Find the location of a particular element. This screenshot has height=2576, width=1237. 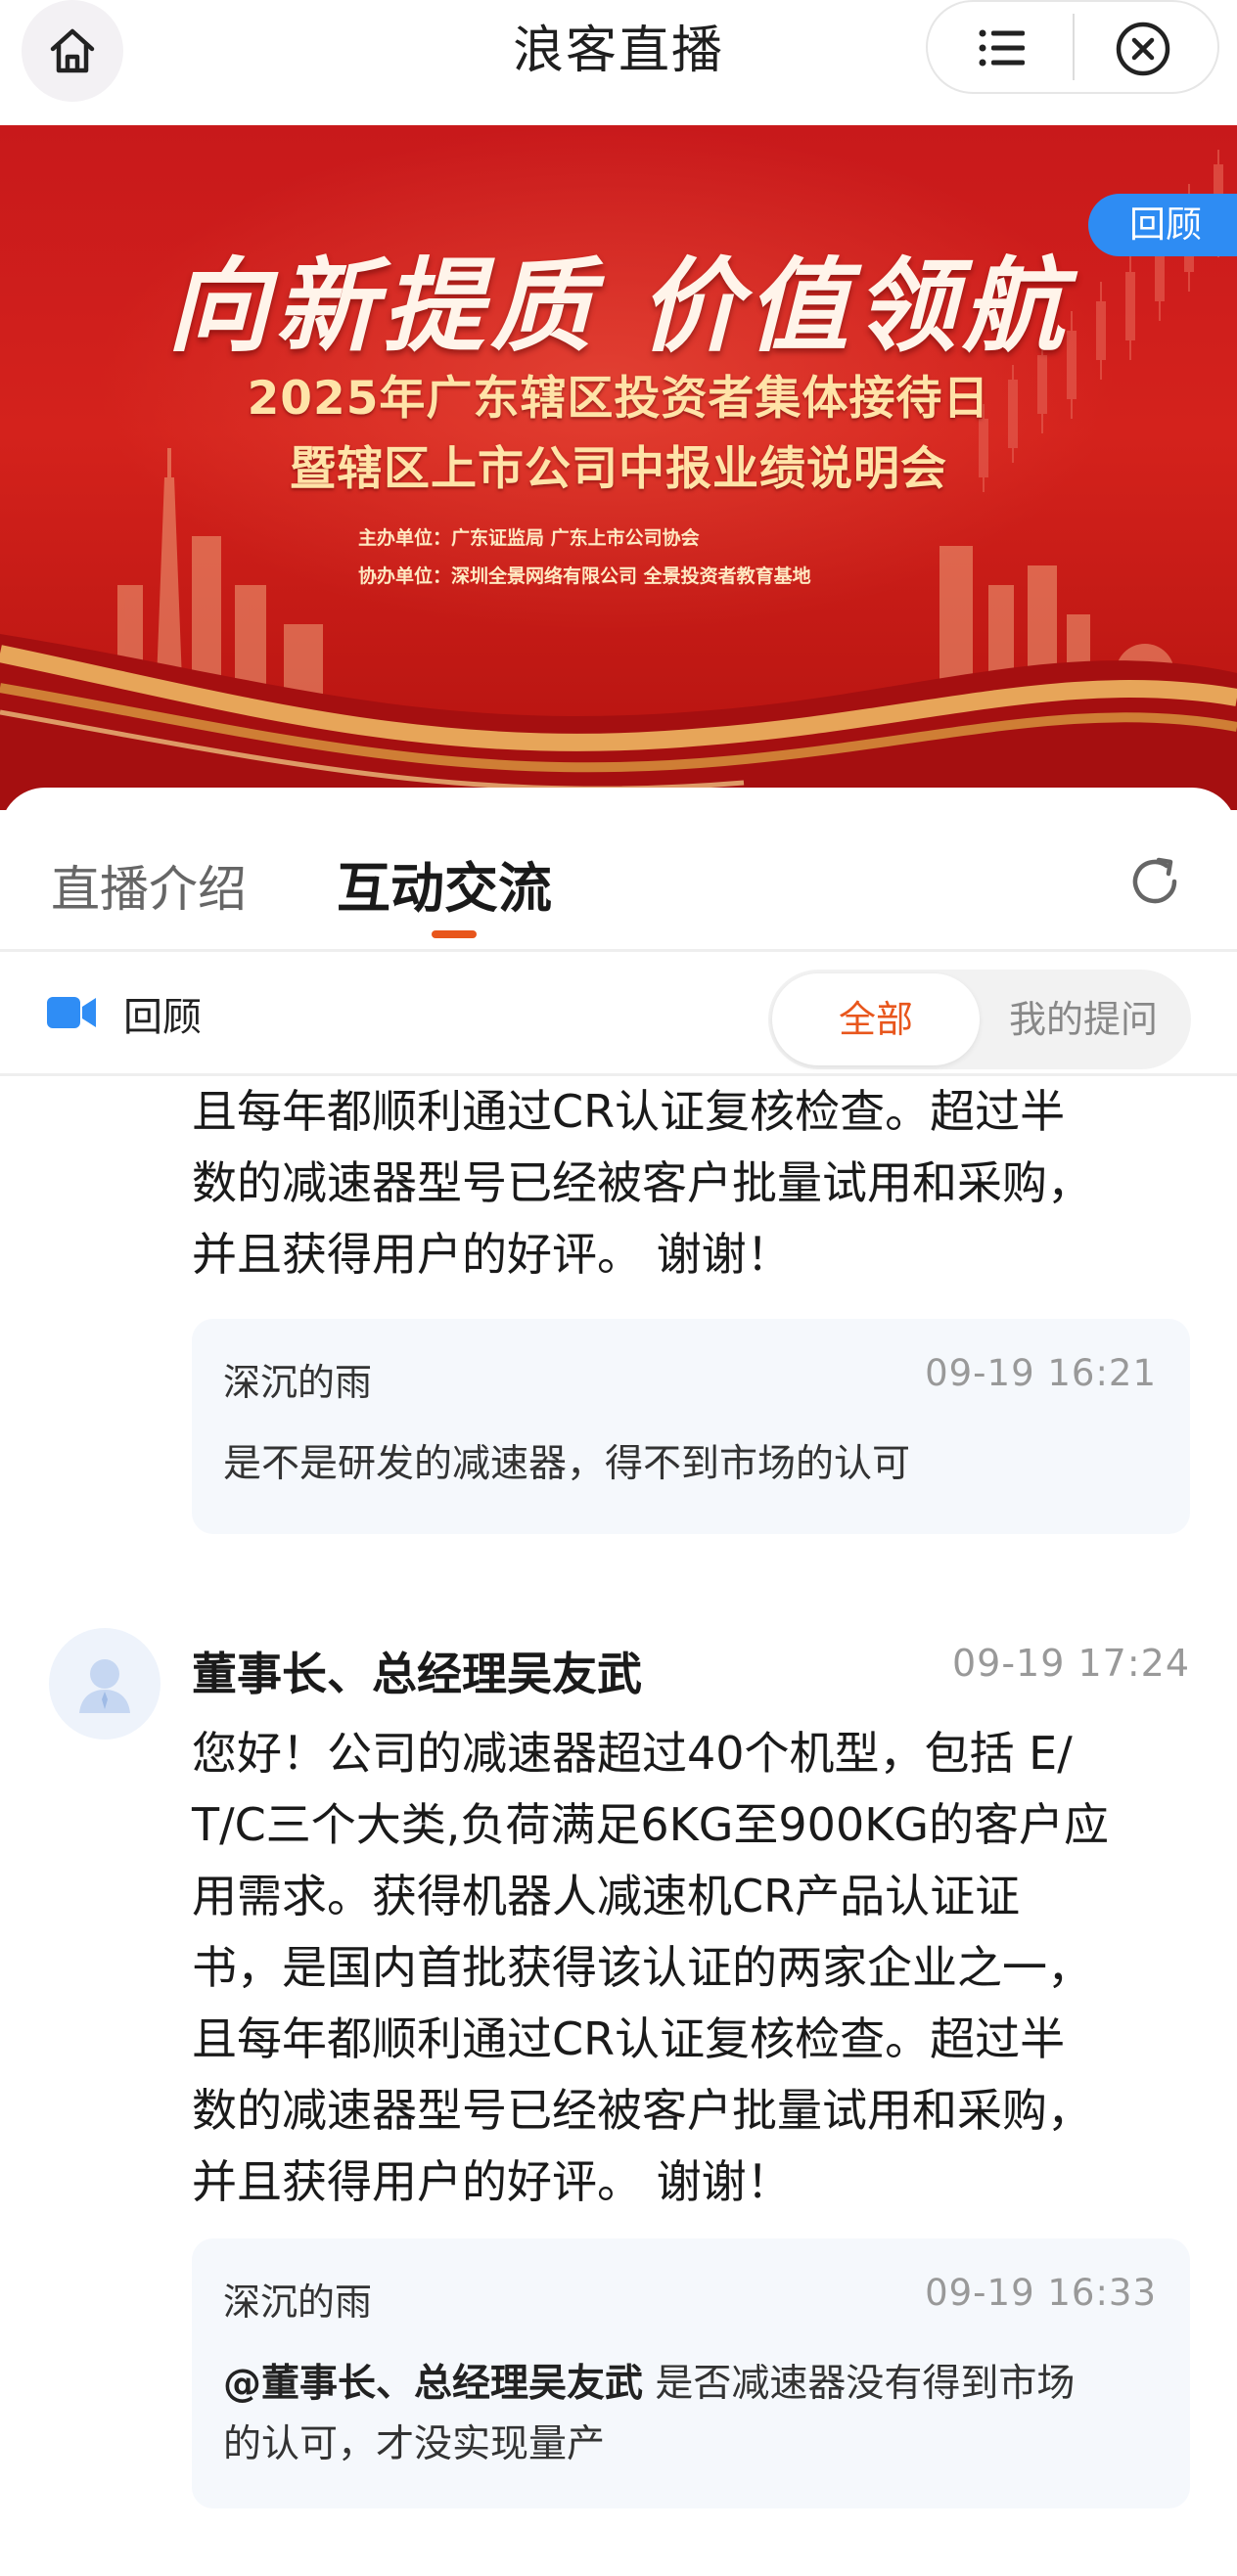

filter-my-questions-button: 我的提问 is located at coordinates (1083, 1019).